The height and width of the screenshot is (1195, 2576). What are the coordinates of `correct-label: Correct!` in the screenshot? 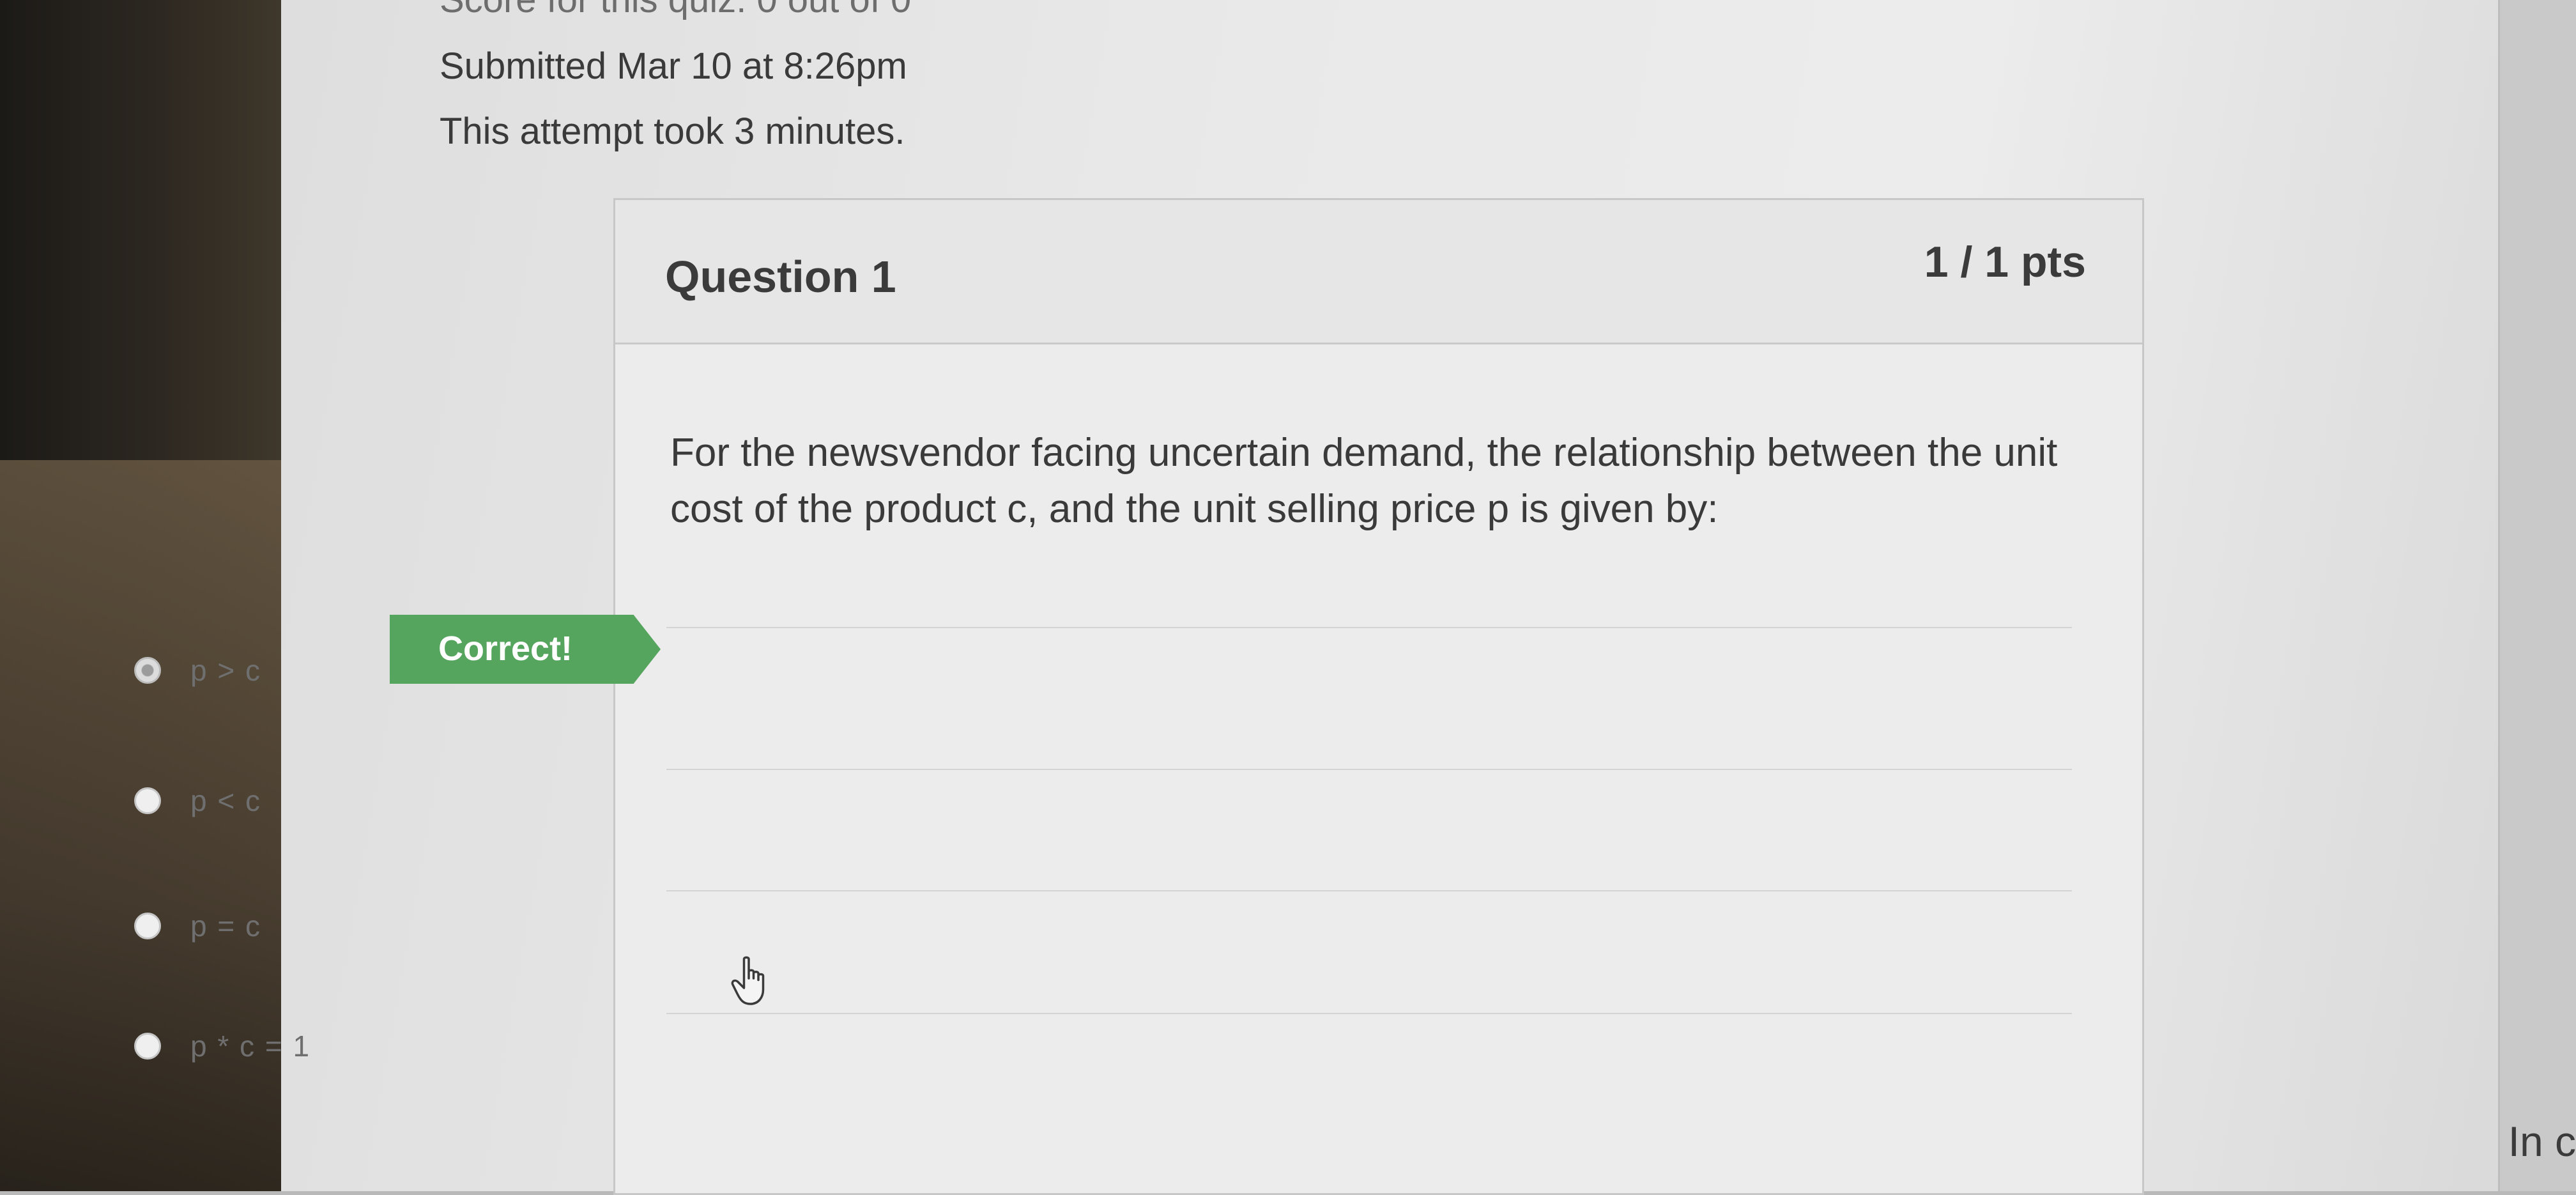 It's located at (505, 648).